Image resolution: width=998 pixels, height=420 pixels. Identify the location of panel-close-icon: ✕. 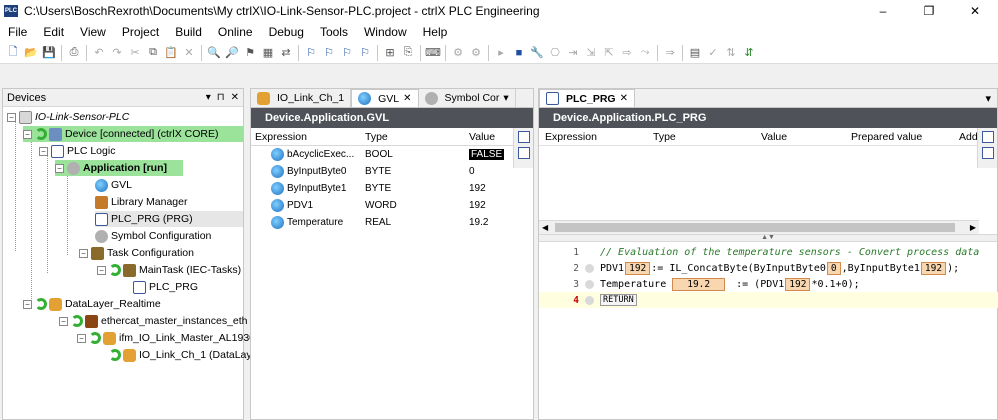
(235, 97).